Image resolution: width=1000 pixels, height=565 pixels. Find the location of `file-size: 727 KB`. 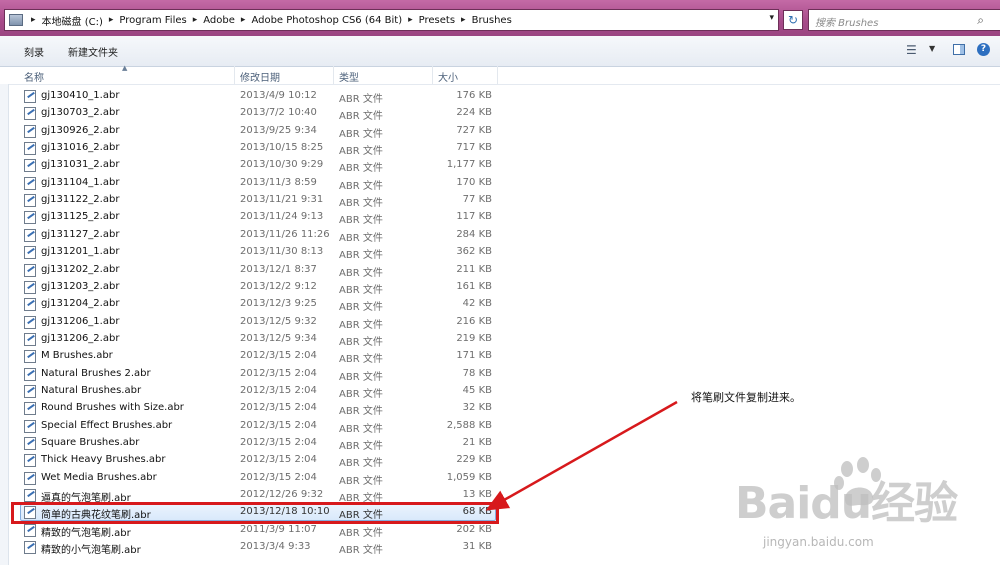

file-size: 727 KB is located at coordinates (474, 130).